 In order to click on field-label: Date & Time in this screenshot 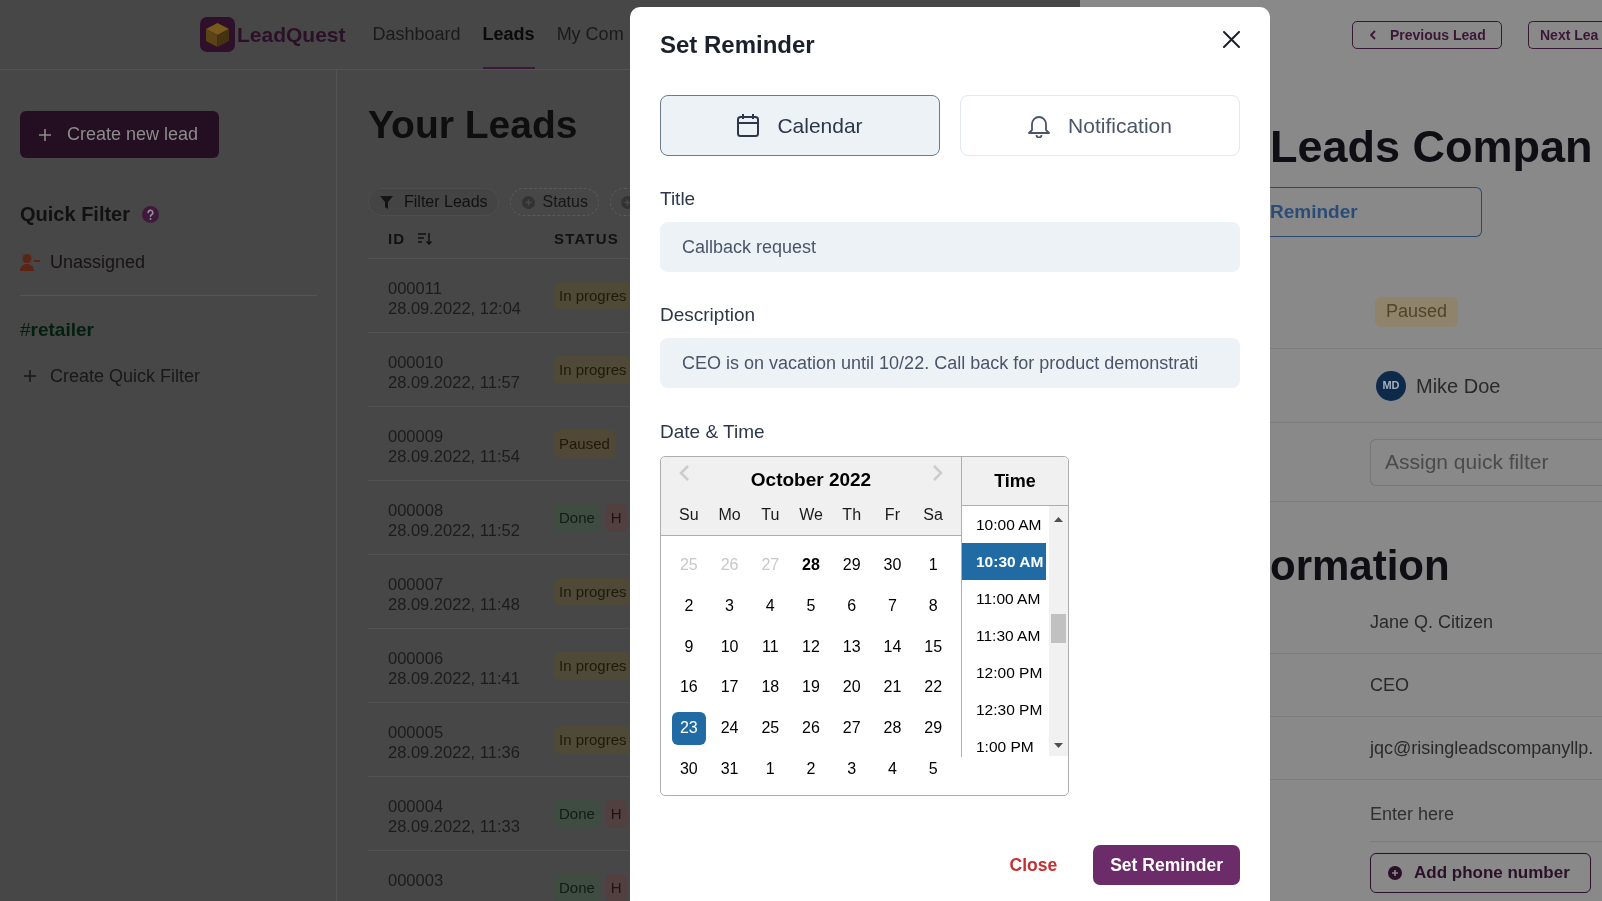, I will do `click(712, 432)`.